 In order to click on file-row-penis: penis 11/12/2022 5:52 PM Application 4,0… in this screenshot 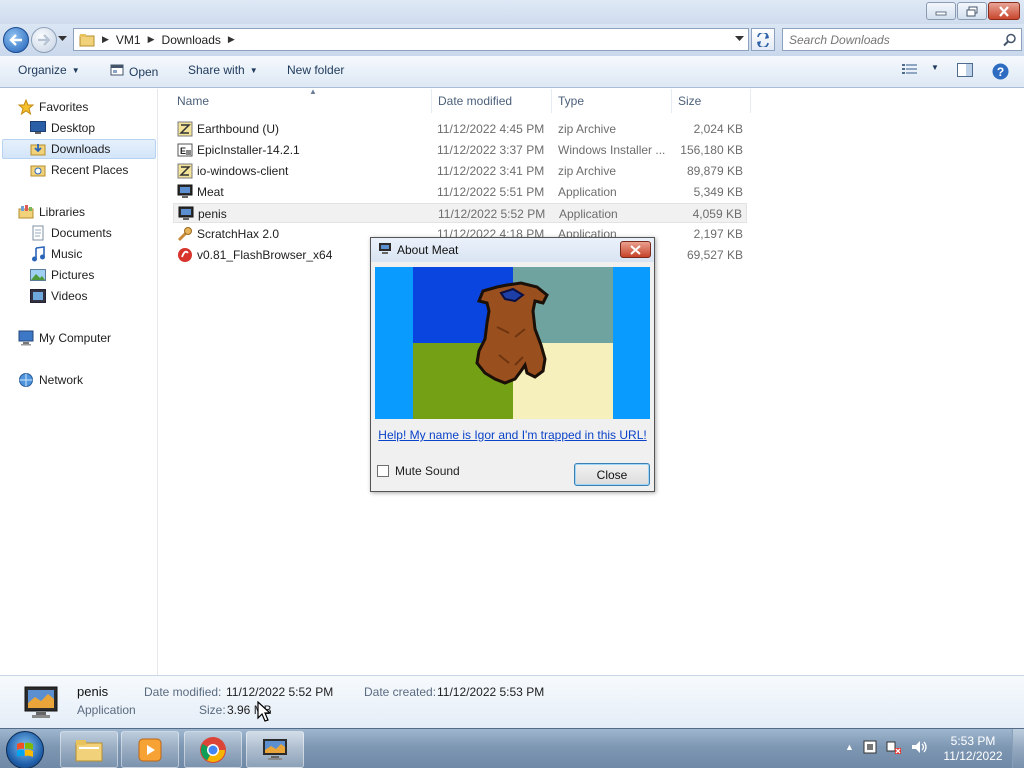, I will do `click(460, 213)`.